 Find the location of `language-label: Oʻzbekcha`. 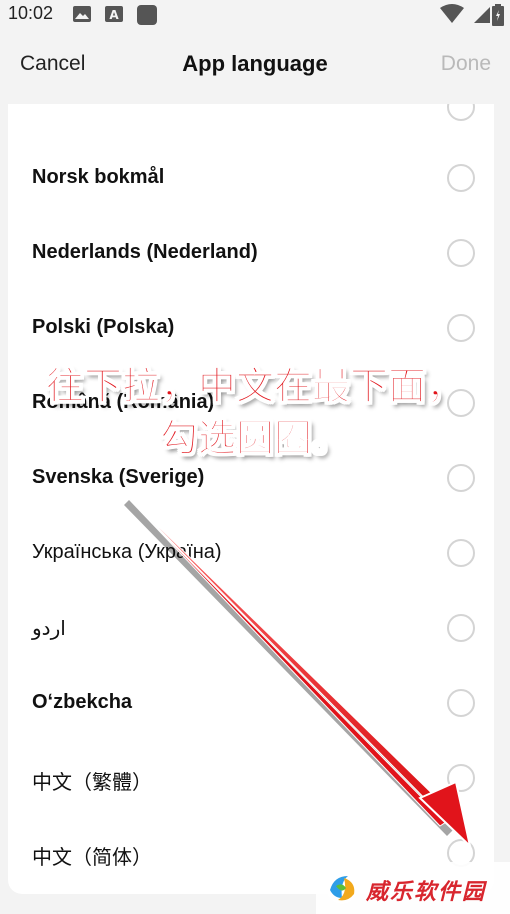

language-label: Oʻzbekcha is located at coordinates (82, 702).